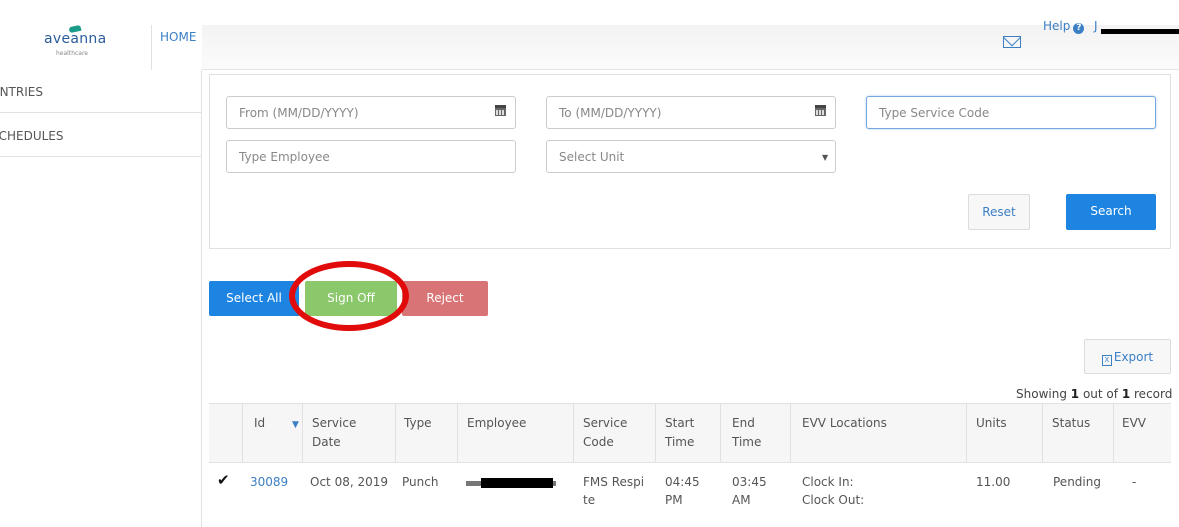 The image size is (1179, 527). What do you see at coordinates (299, 113) in the screenshot?
I see `from-date-placeholder: From (MM/DD/YYYY)` at bounding box center [299, 113].